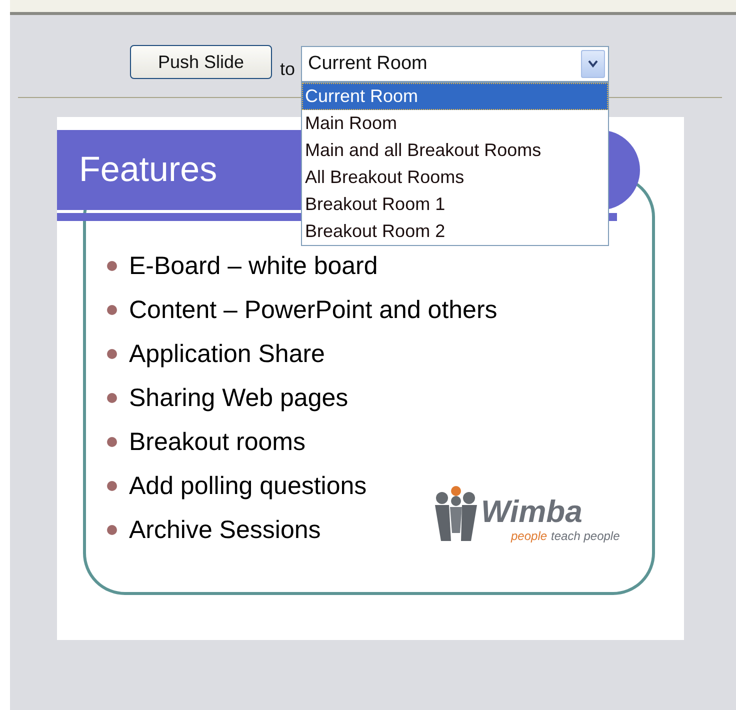  What do you see at coordinates (288, 69) in the screenshot?
I see `to-label: to` at bounding box center [288, 69].